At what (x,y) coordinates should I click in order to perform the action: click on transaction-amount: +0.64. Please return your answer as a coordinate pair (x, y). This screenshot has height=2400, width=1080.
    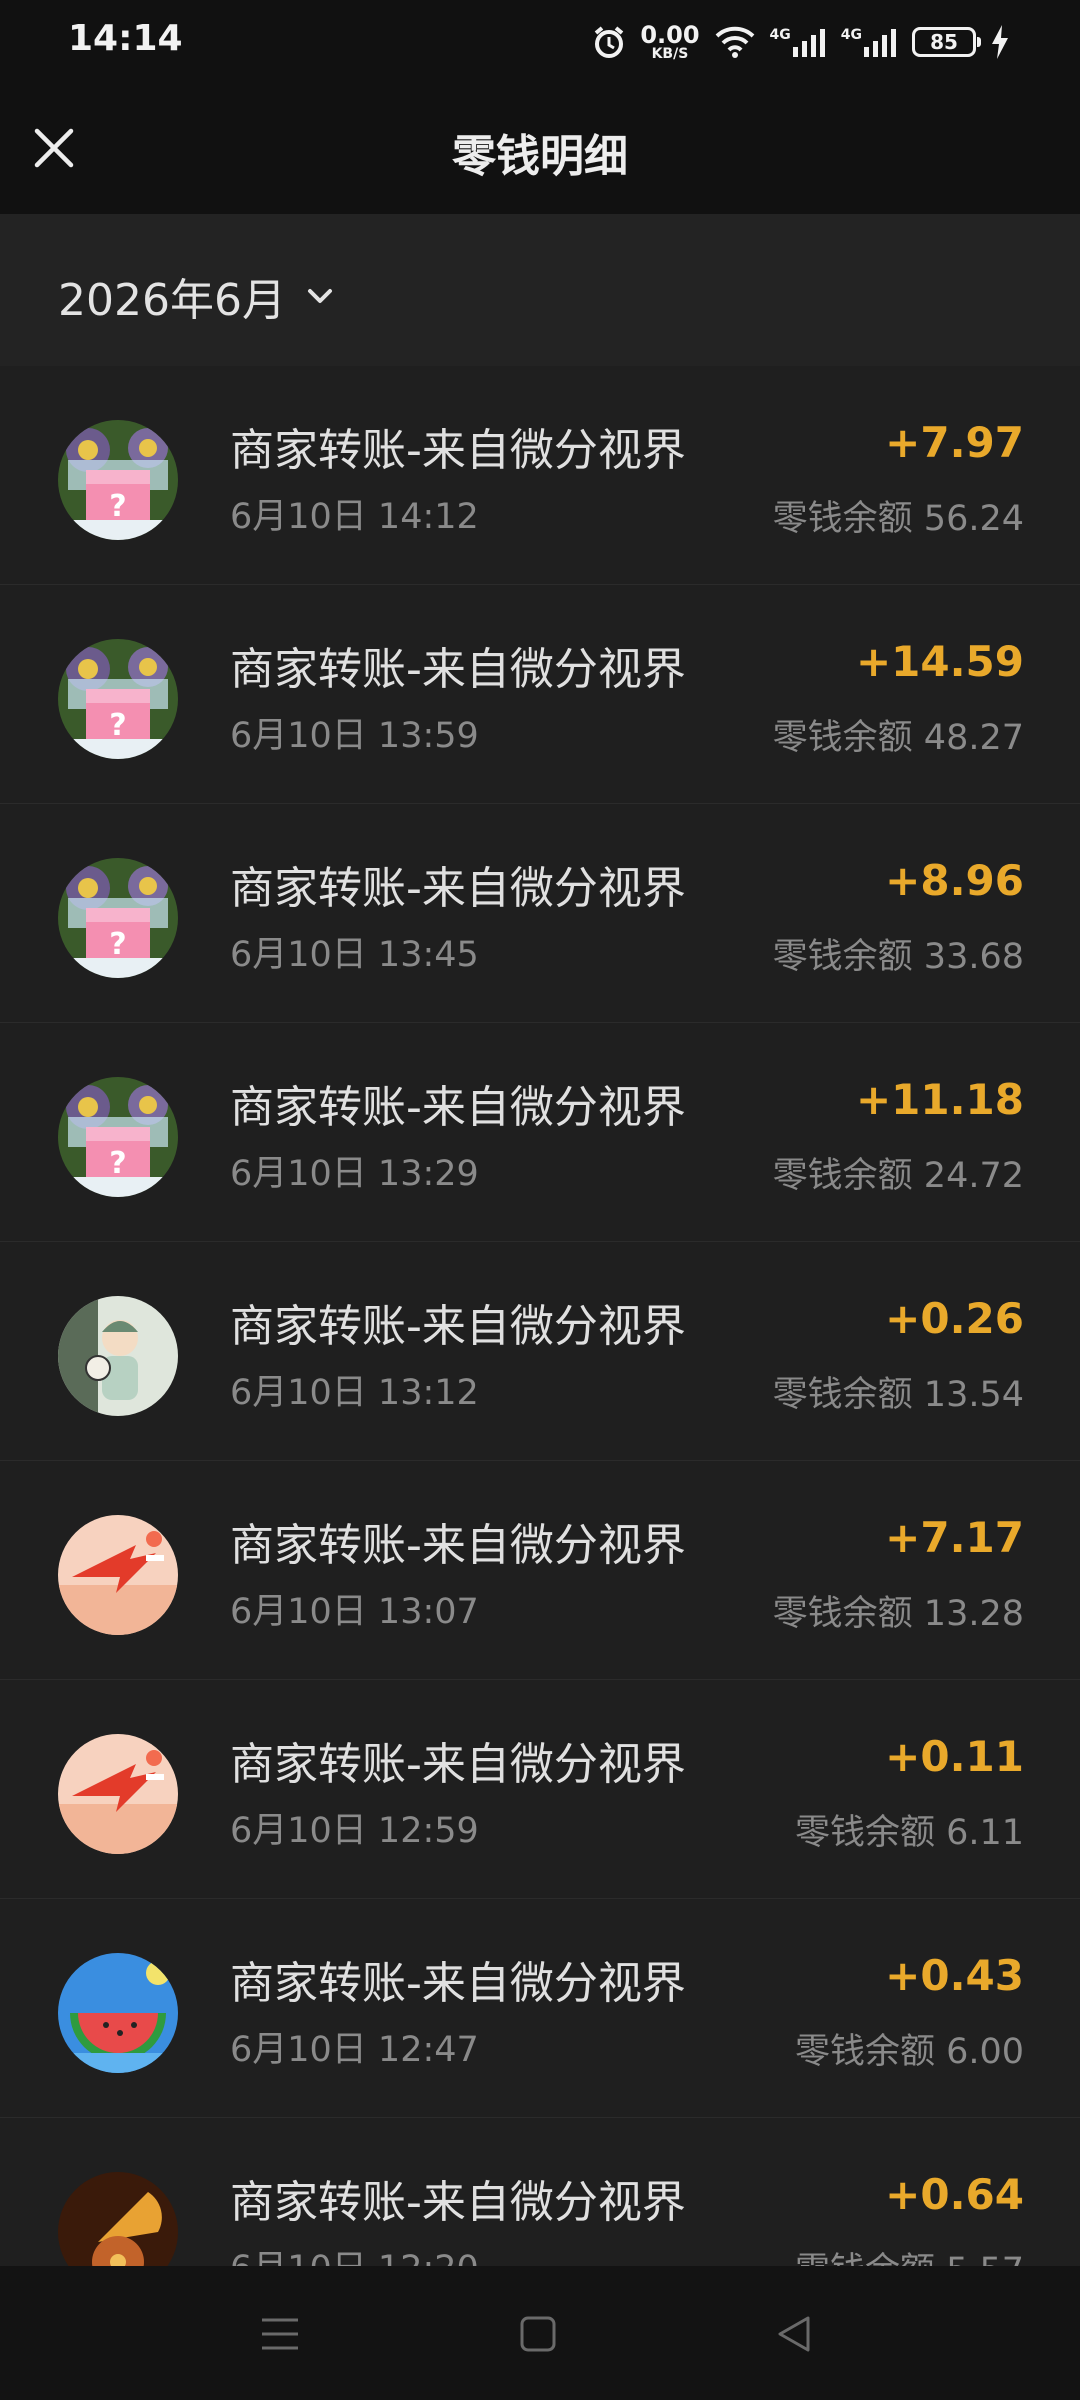
    Looking at the image, I should click on (954, 2194).